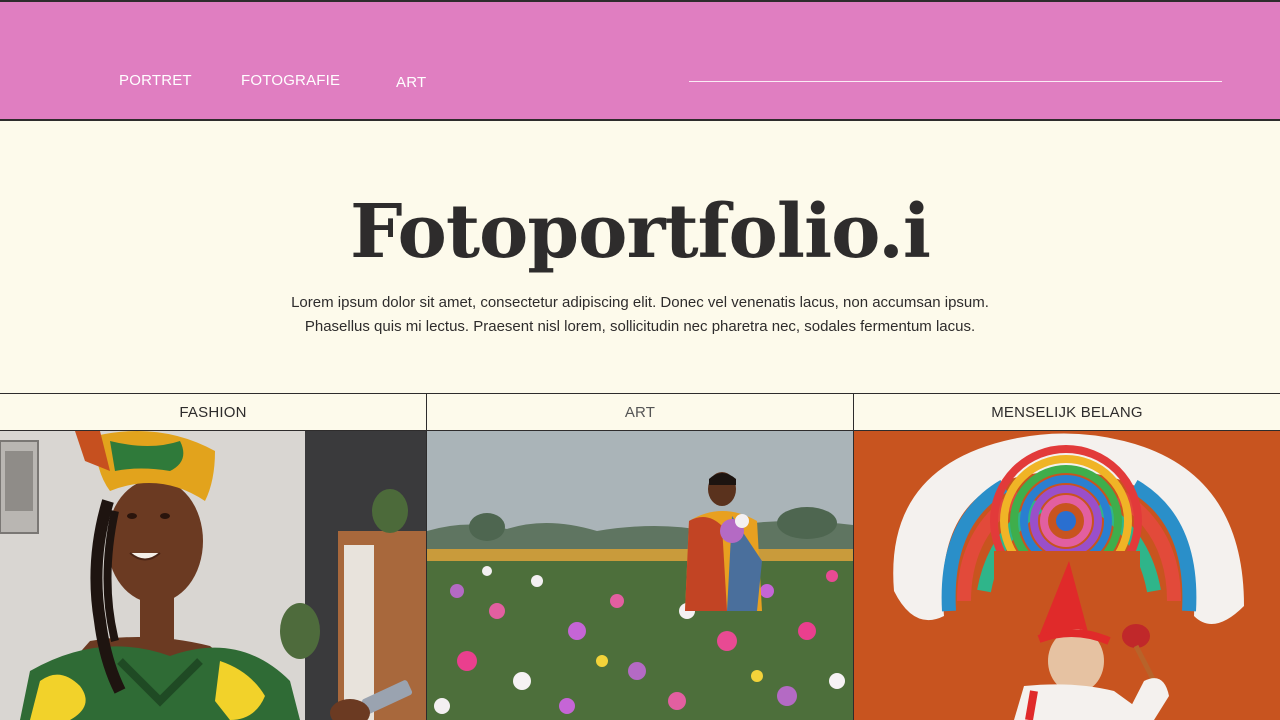 Image resolution: width=1280 pixels, height=720 pixels. Describe the element at coordinates (640, 232) in the screenshot. I see `page-title: Fotoportfolio.i` at that location.